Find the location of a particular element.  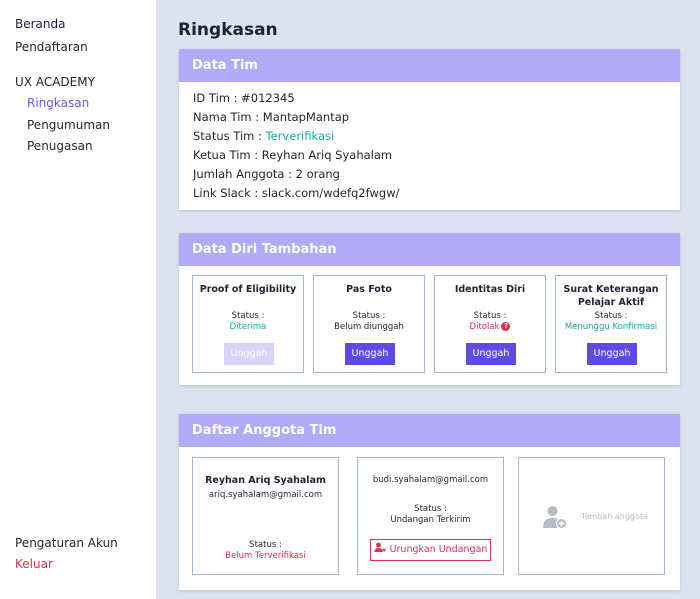

sidebar-item-beranda: Beranda is located at coordinates (40, 24).